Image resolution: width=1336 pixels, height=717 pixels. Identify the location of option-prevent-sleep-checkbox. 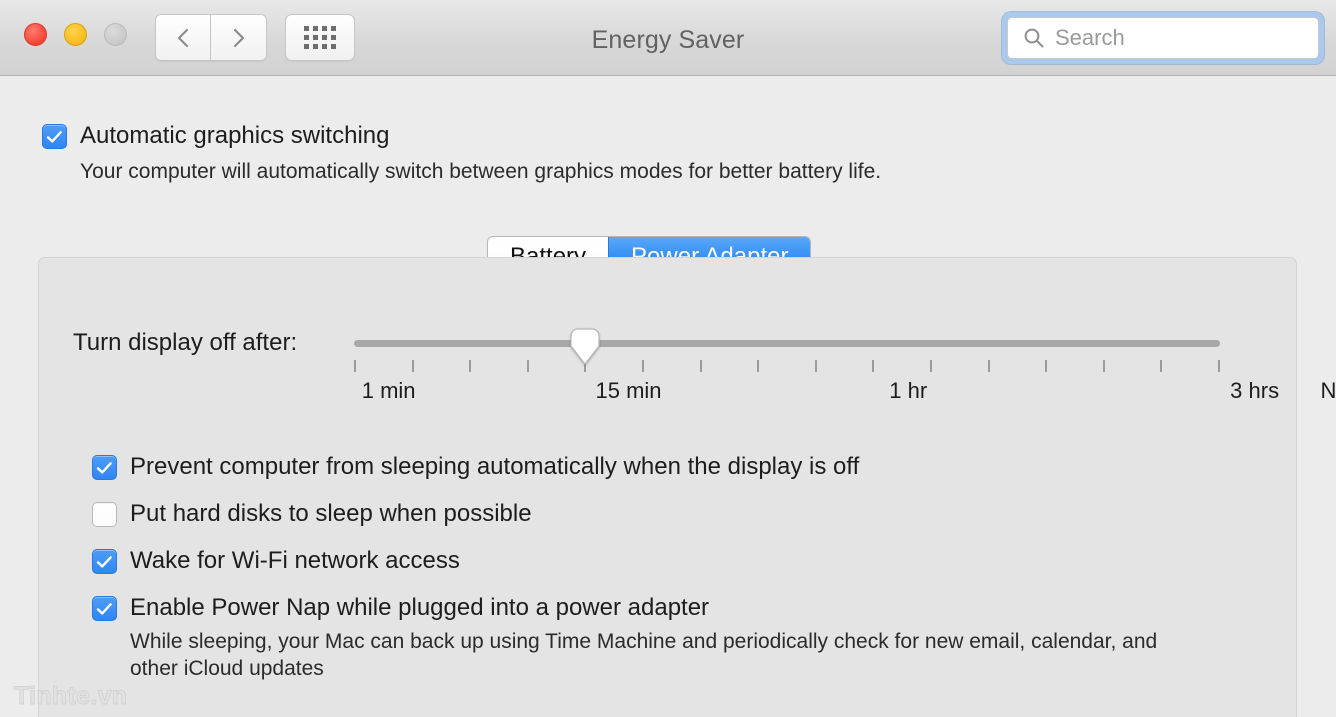
(104, 467).